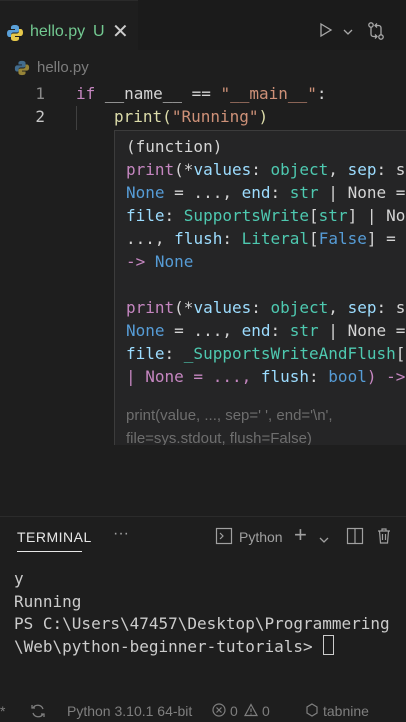 The height and width of the screenshot is (722, 406). Describe the element at coordinates (19, 578) in the screenshot. I see `terminal-output-line: y` at that location.